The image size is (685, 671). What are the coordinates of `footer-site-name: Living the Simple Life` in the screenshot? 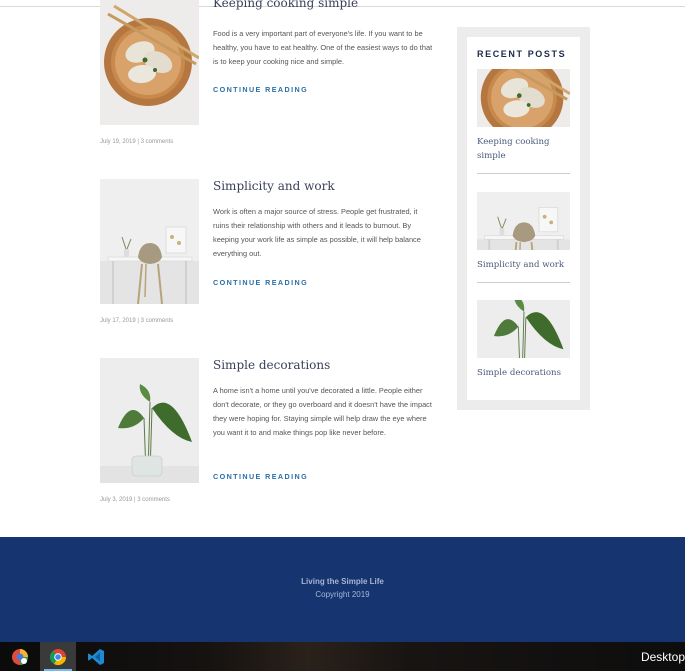 It's located at (342, 581).